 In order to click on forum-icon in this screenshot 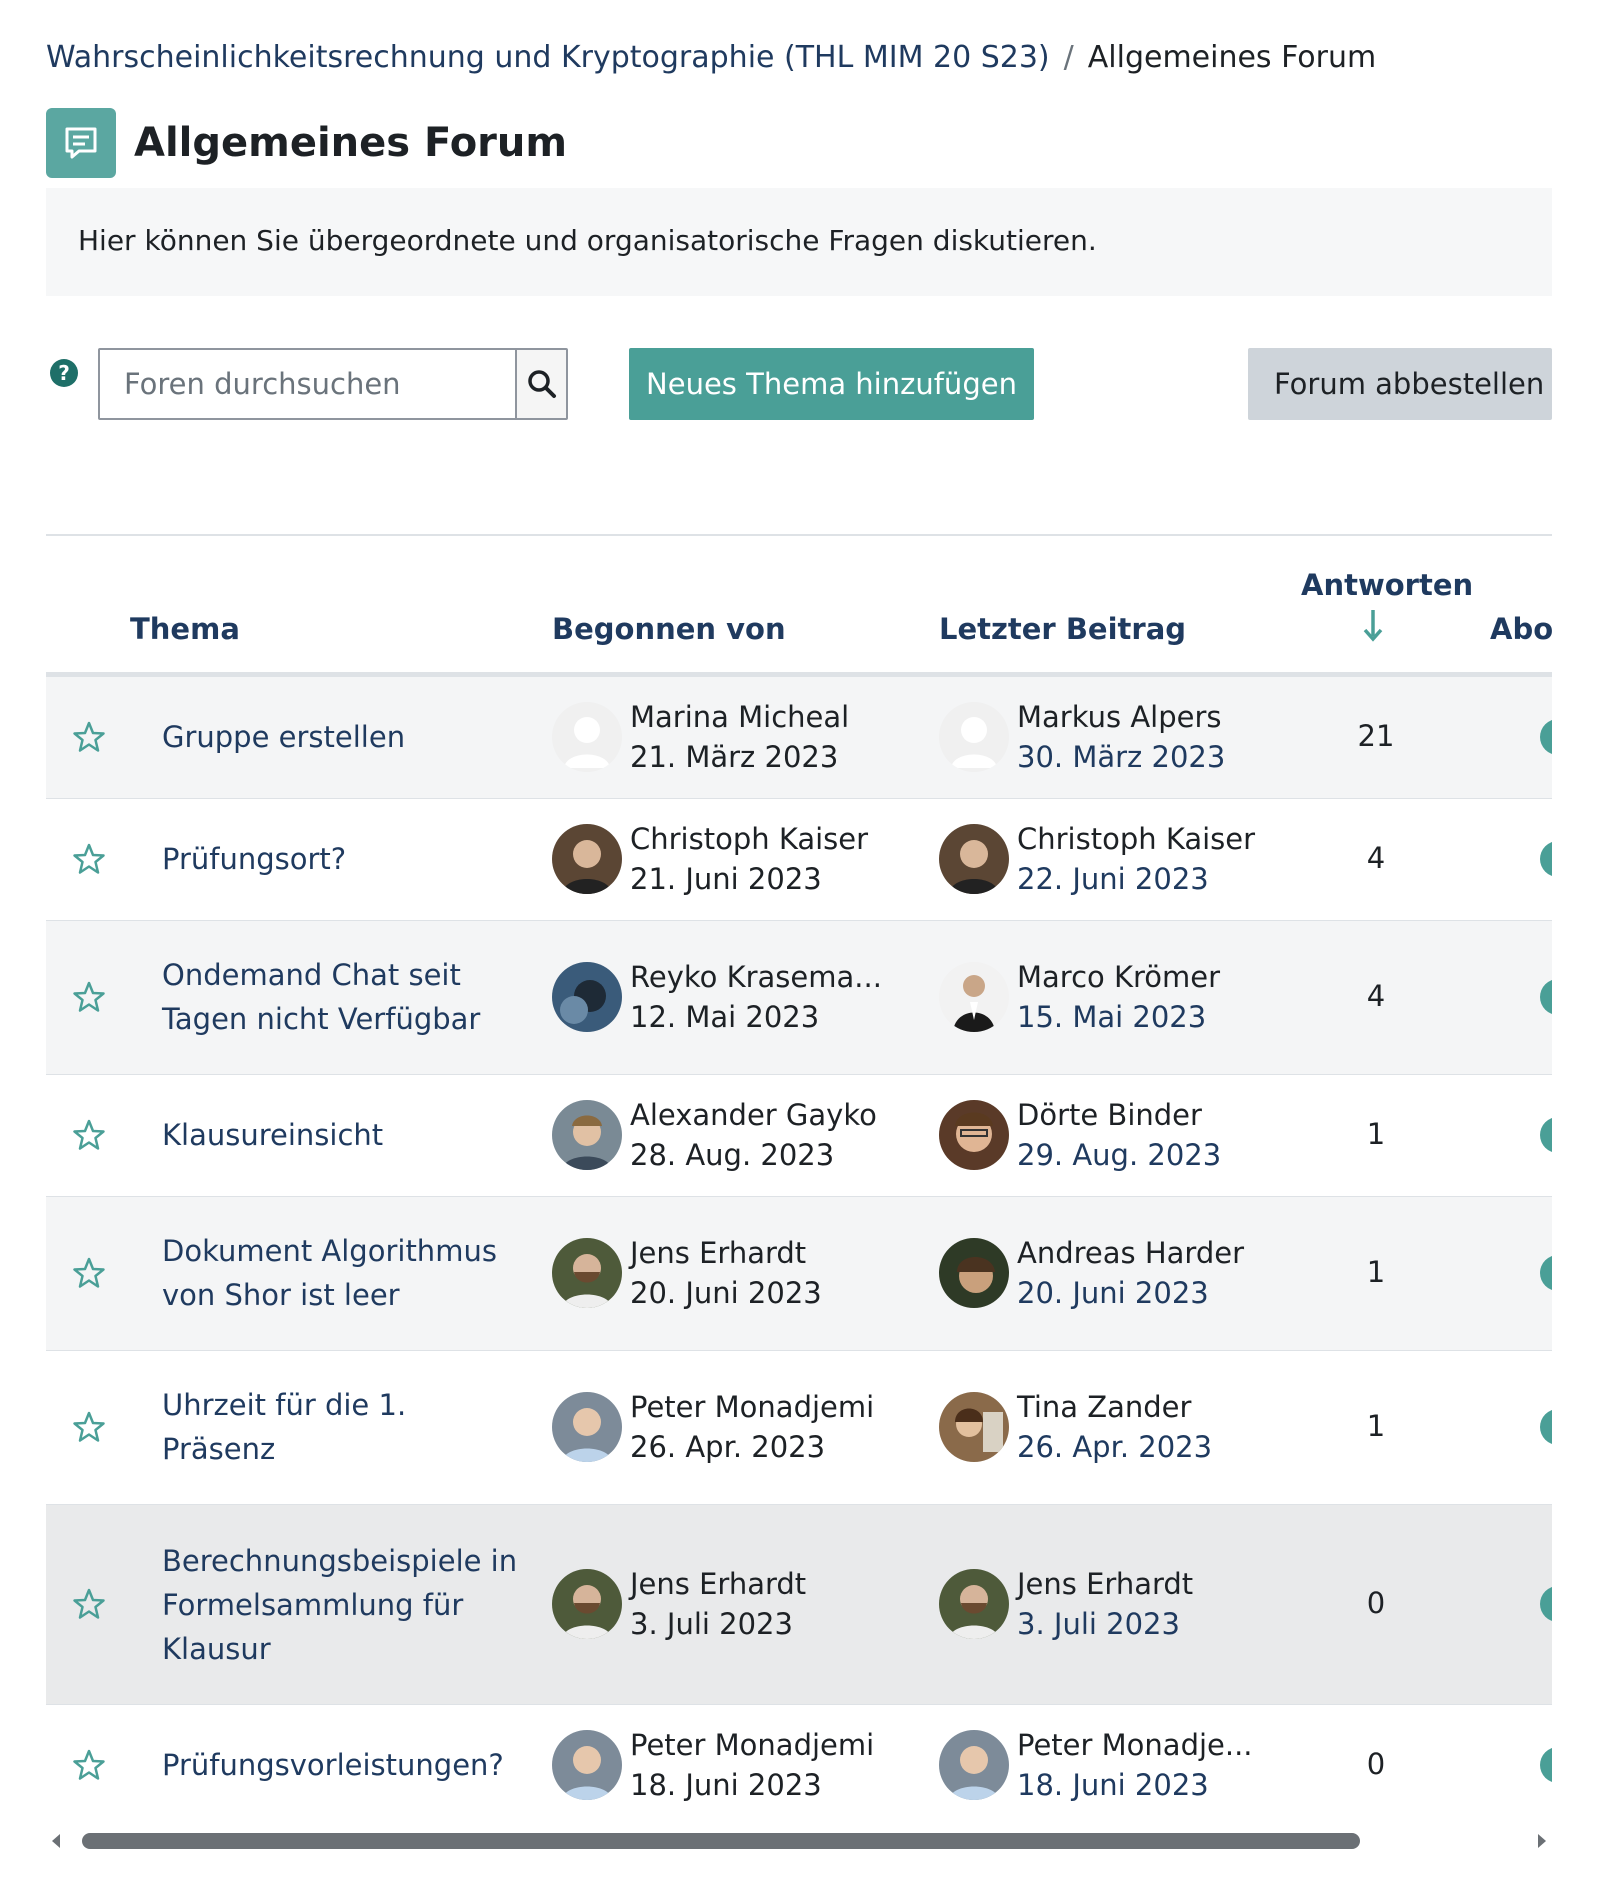, I will do `click(81, 143)`.